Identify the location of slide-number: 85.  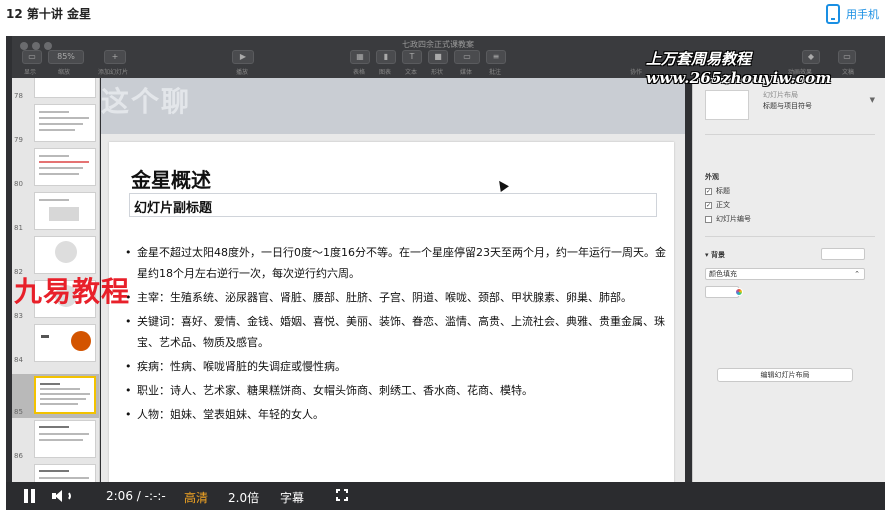
(18, 412).